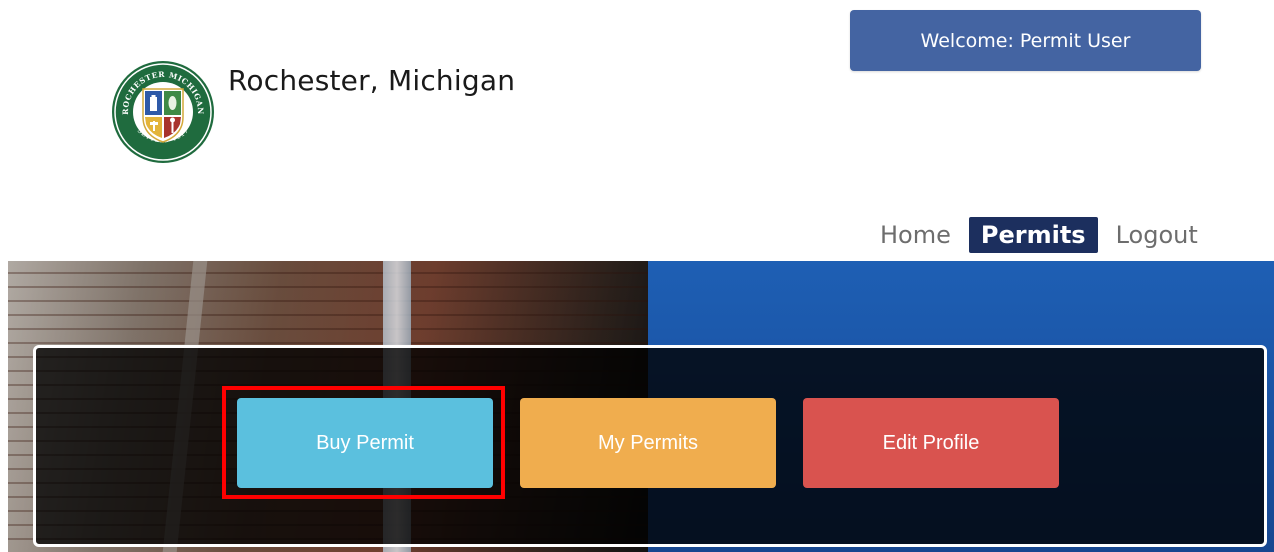 Image resolution: width=1274 pixels, height=552 pixels. Describe the element at coordinates (372, 80) in the screenshot. I see `org-name: Rochester, Michigan` at that location.